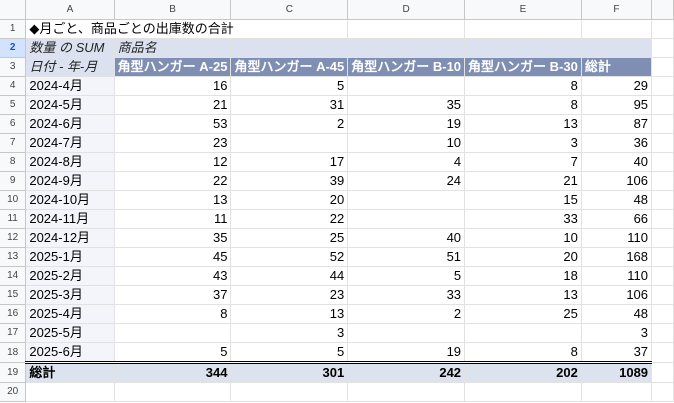  What do you see at coordinates (70, 276) in the screenshot?
I see `pivot-row-label: 2025-2月` at bounding box center [70, 276].